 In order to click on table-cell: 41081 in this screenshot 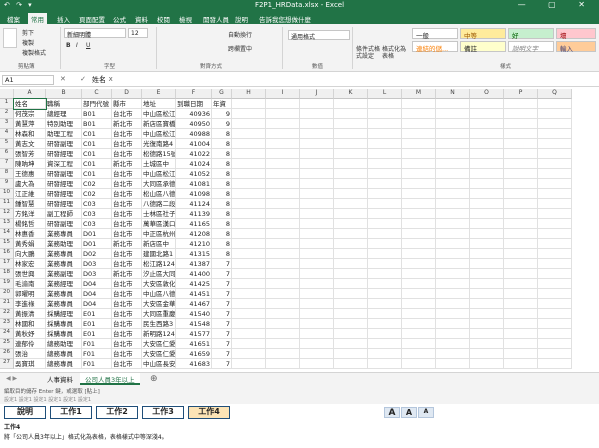, I will do `click(194, 184)`.